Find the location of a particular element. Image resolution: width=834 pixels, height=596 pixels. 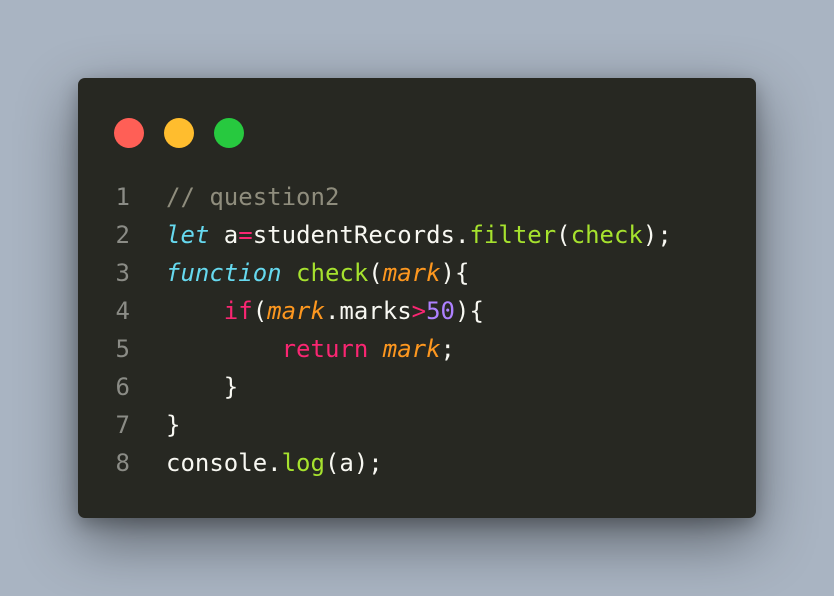

code-line: 5 return mark; is located at coordinates (375, 349).